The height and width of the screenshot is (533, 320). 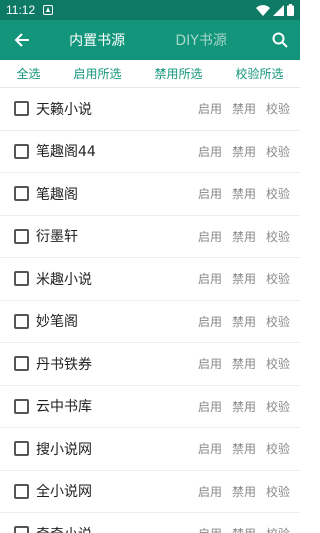 I want to click on source-name: 笔趣阁44, so click(x=66, y=152).